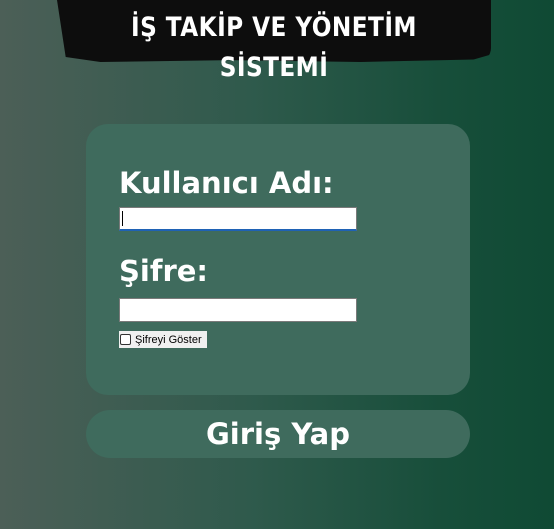  Describe the element at coordinates (226, 183) in the screenshot. I see `username-label: Kullanıcı Adı:` at that location.